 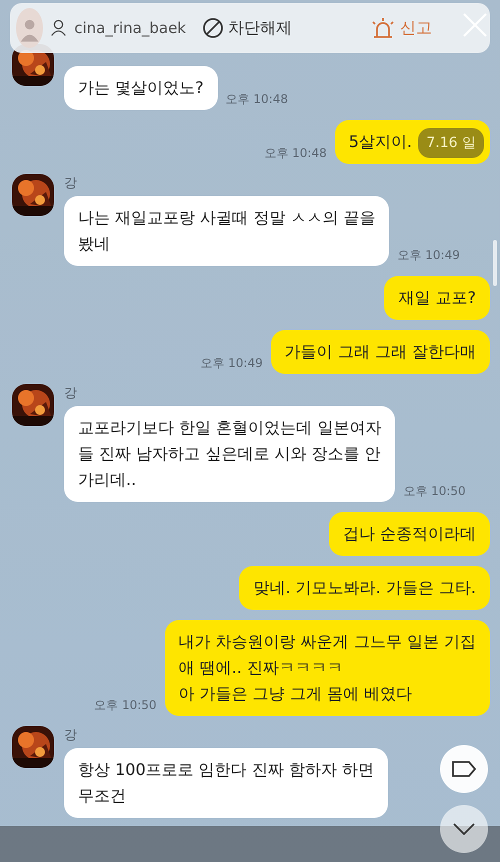 What do you see at coordinates (130, 28) in the screenshot?
I see `username: cina_rina_baek` at bounding box center [130, 28].